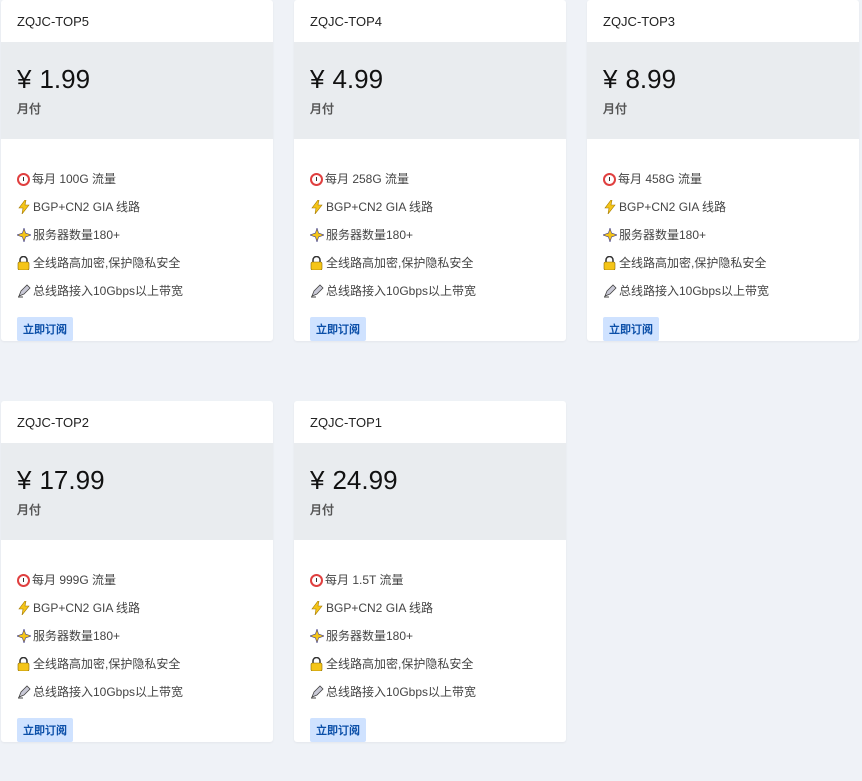 The height and width of the screenshot is (781, 862). What do you see at coordinates (145, 68) in the screenshot?
I see `plan-price: ¥1.99` at bounding box center [145, 68].